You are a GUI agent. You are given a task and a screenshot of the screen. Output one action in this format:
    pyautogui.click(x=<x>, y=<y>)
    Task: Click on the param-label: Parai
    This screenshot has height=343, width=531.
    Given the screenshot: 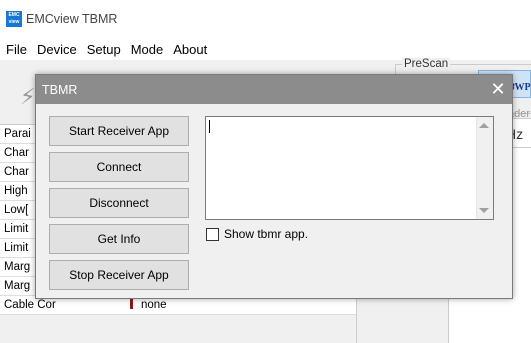 What is the action you would take?
    pyautogui.click(x=17, y=134)
    